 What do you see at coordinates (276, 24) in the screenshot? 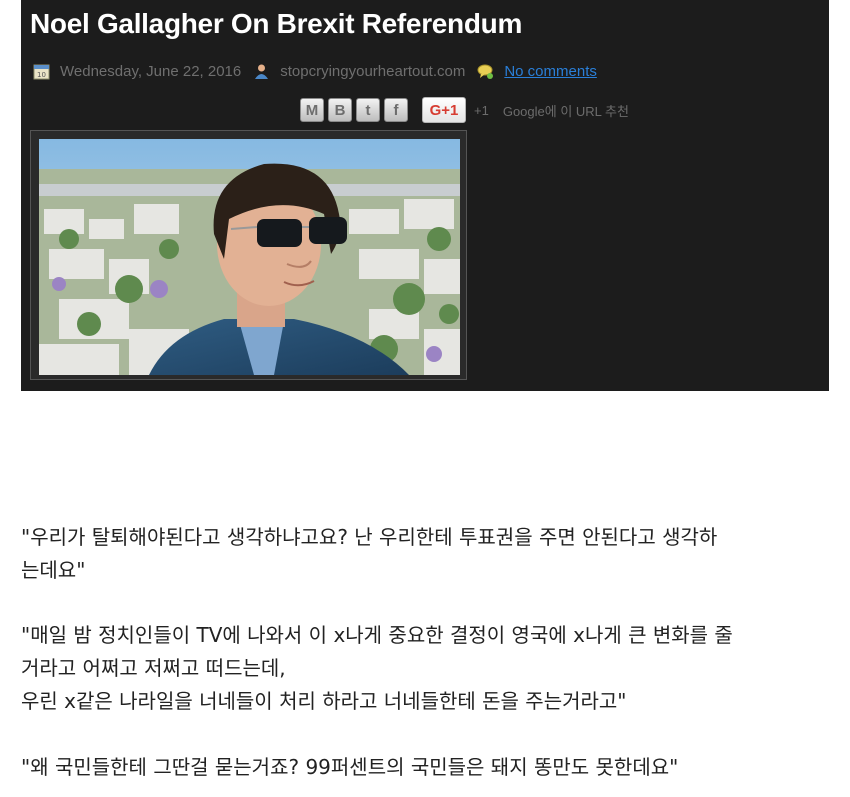
I see `post-title: Noel Gallagher On Brexit Referendum` at bounding box center [276, 24].